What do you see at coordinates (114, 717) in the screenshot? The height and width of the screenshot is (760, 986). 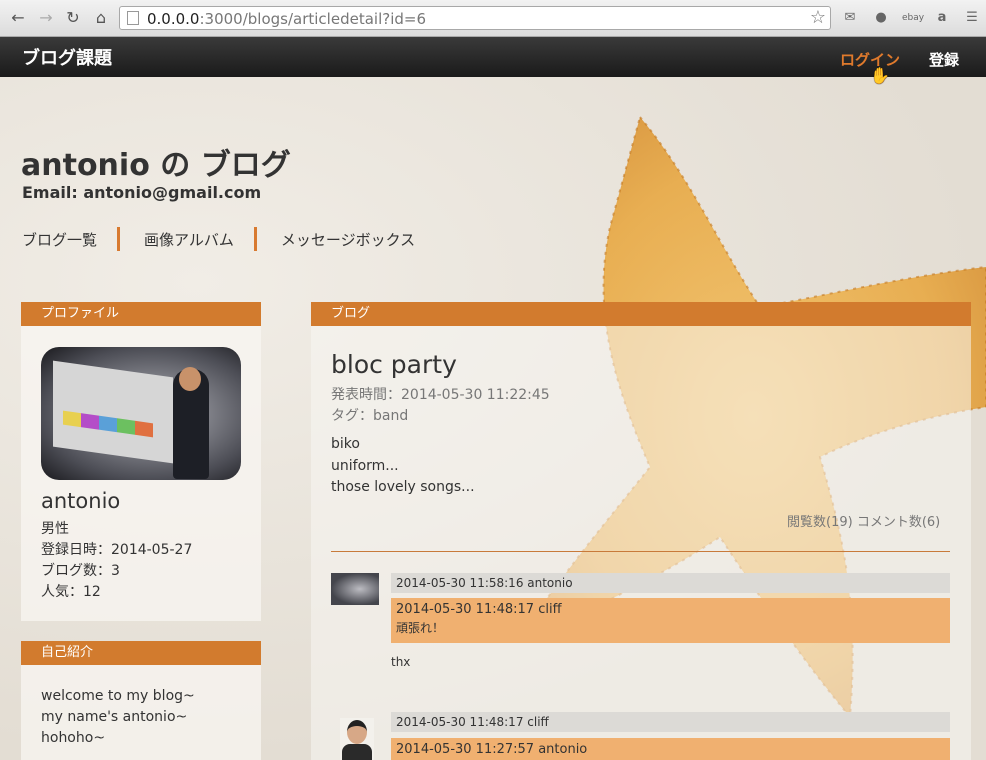 I see `intro-line: my name's antonio~` at bounding box center [114, 717].